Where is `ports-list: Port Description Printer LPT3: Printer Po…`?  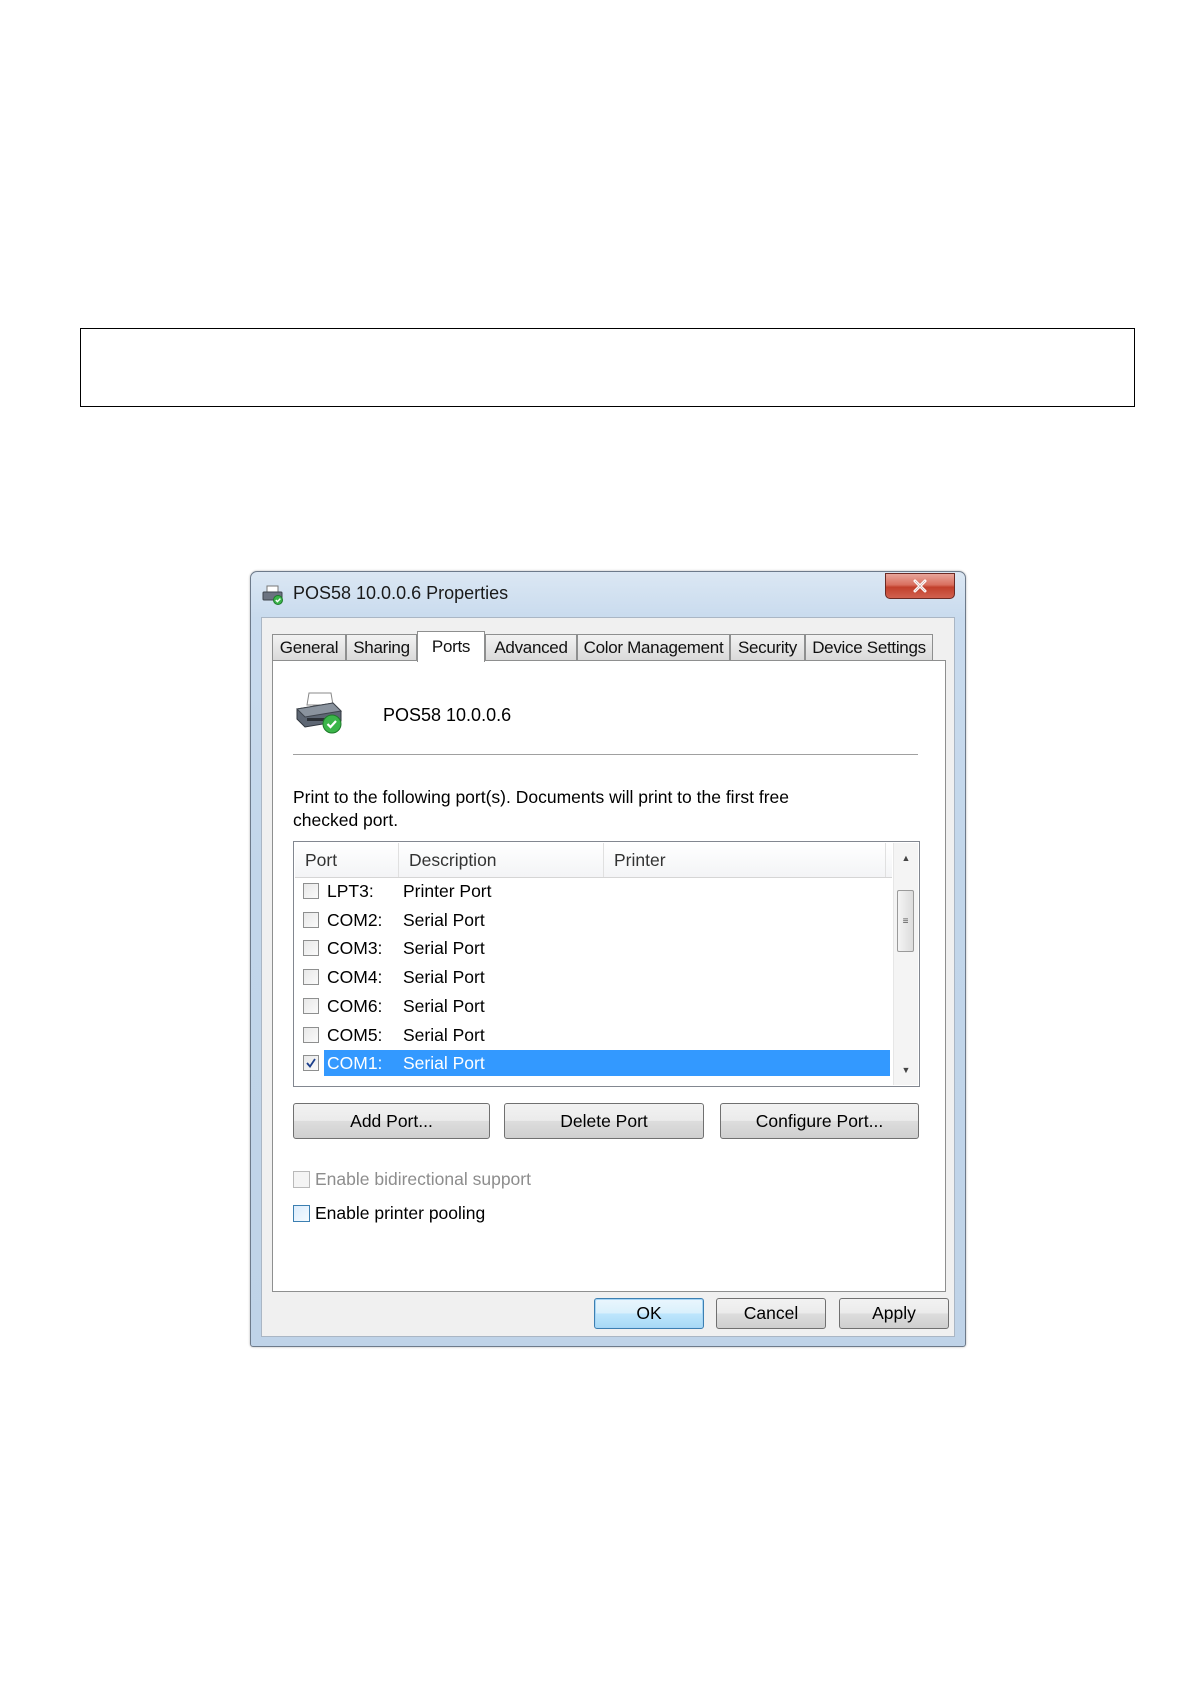
ports-list: Port Description Printer LPT3: Printer Po… is located at coordinates (606, 964).